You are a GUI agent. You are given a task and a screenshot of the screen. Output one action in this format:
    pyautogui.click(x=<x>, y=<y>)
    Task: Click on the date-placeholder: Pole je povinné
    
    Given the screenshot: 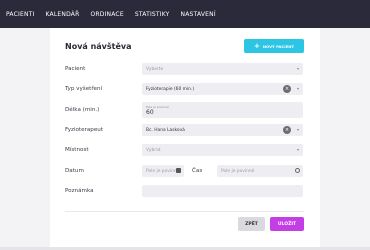 What is the action you would take?
    pyautogui.click(x=163, y=171)
    